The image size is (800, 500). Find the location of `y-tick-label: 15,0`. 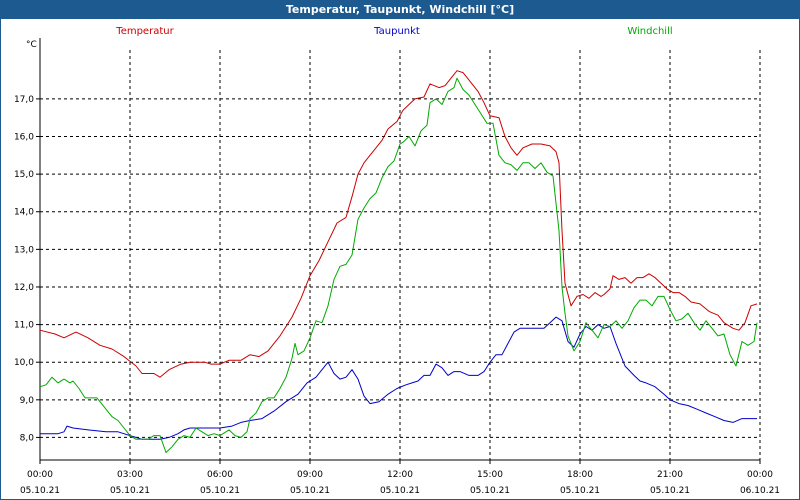

y-tick-label: 15,0 is located at coordinates (24, 175).